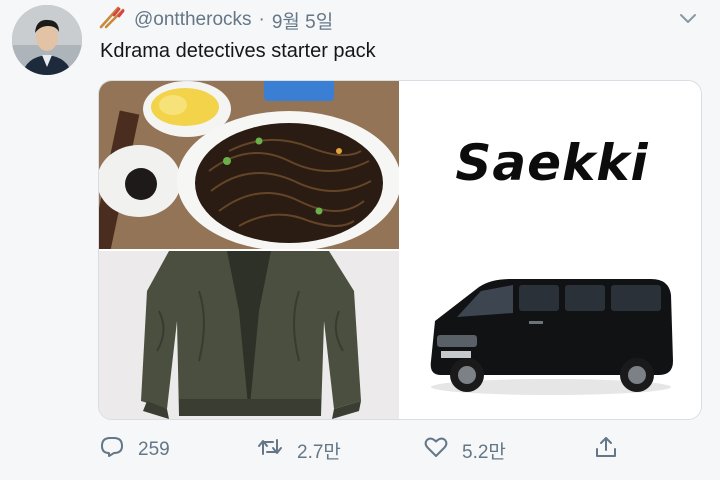  Describe the element at coordinates (277, 450) in the screenshot. I see `retweet-icon` at that location.